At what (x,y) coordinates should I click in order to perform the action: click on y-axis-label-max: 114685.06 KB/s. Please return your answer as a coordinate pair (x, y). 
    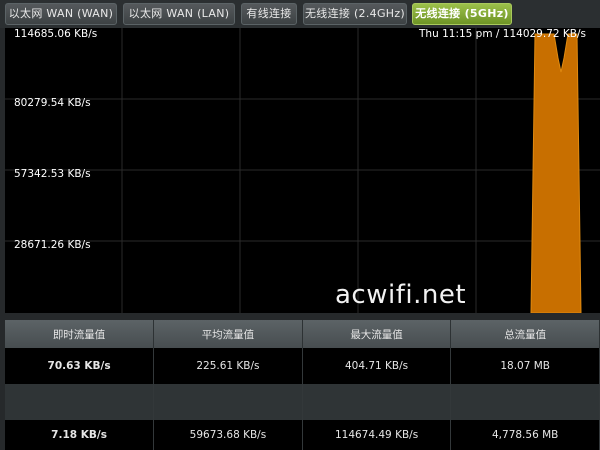
    Looking at the image, I should click on (56, 34).